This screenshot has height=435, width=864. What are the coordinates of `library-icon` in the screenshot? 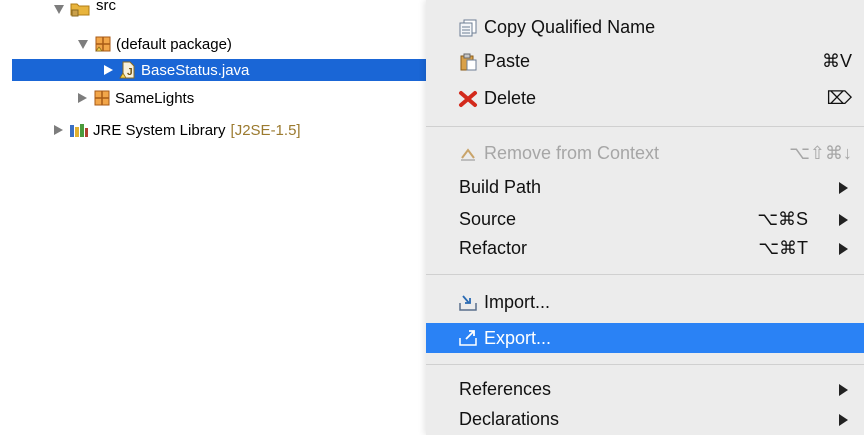 It's located at (79, 130).